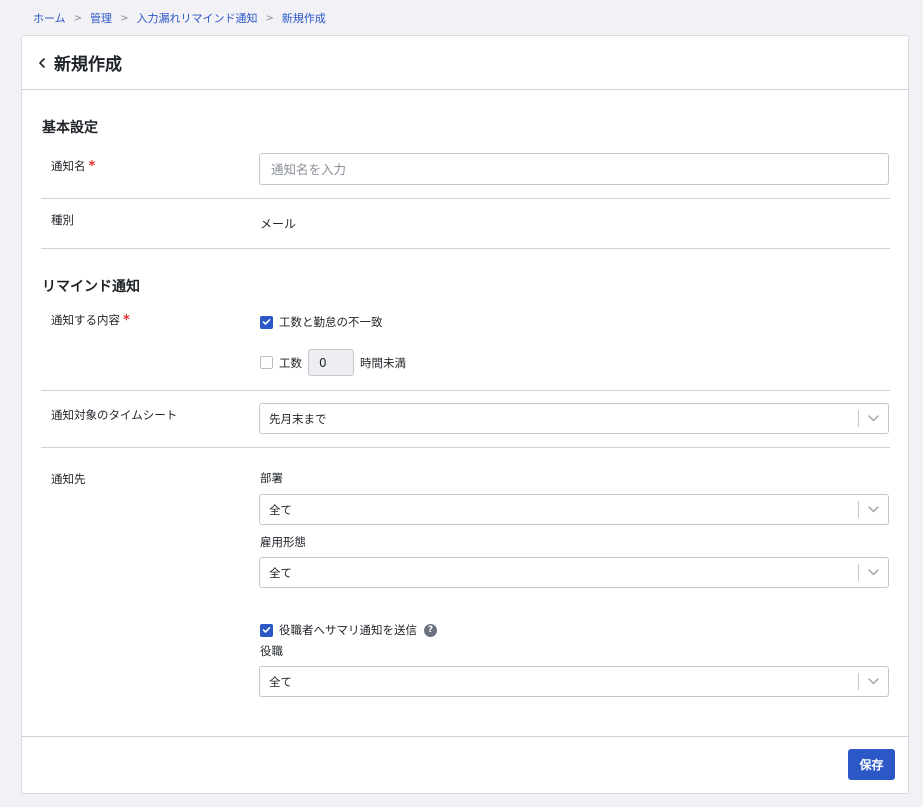 Image resolution: width=923 pixels, height=807 pixels. What do you see at coordinates (574, 169) in the screenshot?
I see `notification-name-input` at bounding box center [574, 169].